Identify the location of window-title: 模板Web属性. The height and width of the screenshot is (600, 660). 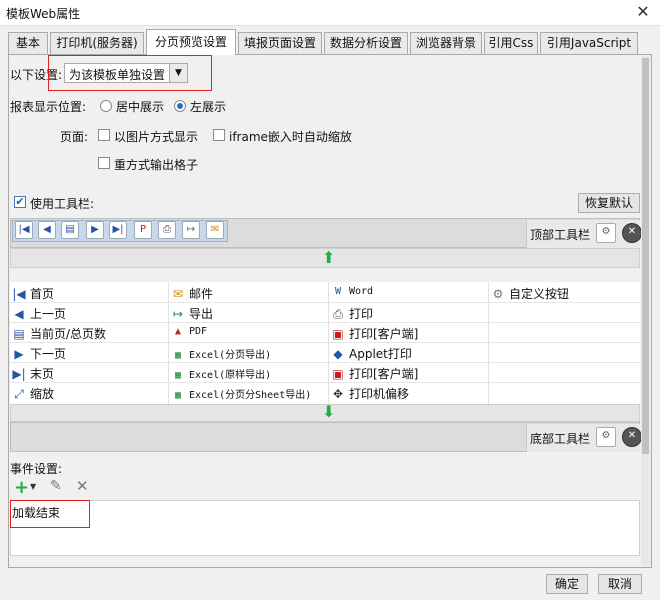
(43, 14).